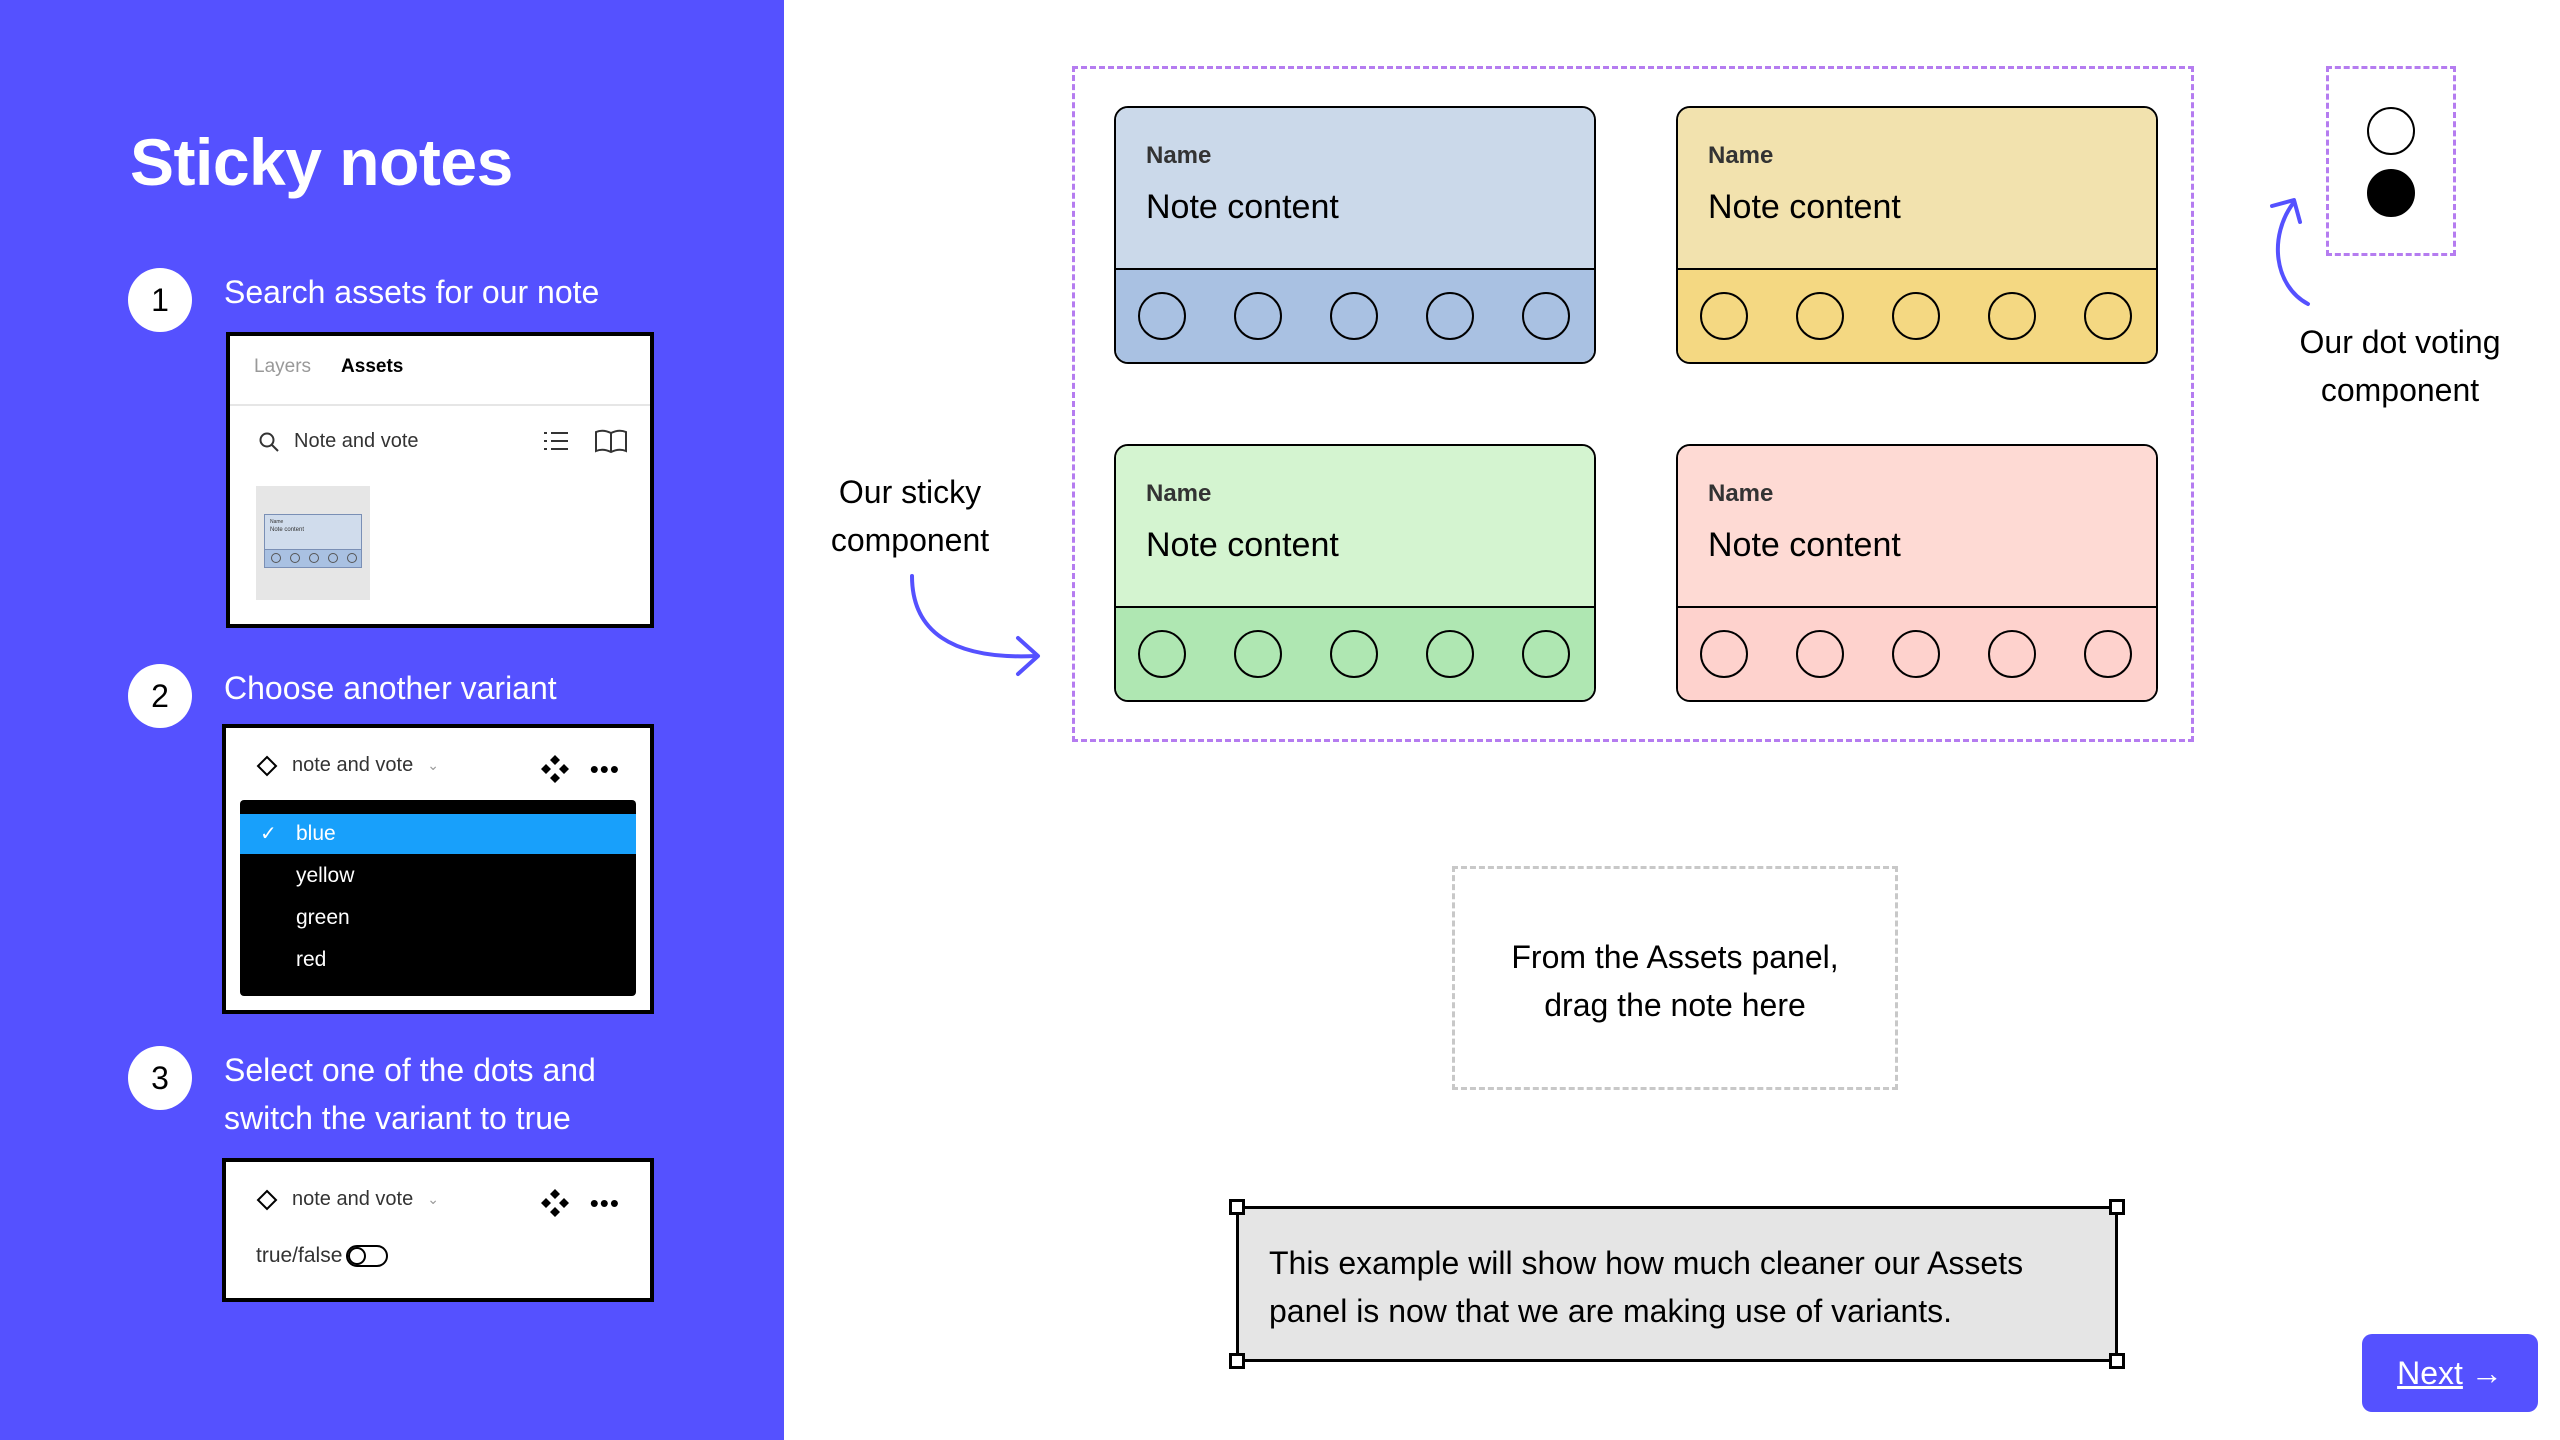 Image resolution: width=2560 pixels, height=1440 pixels. I want to click on variant-option-yellow: yellow, so click(438, 876).